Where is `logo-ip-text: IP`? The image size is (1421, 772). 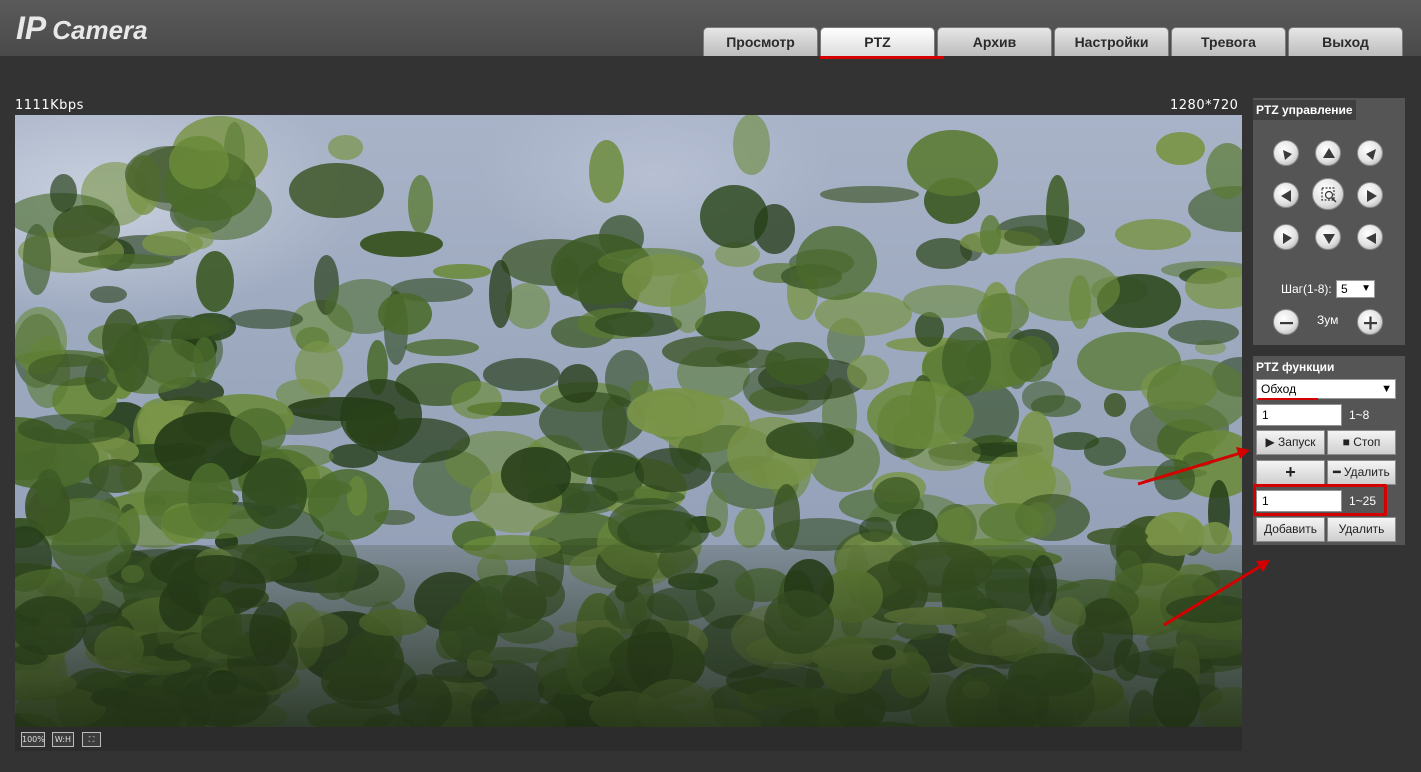
logo-ip-text: IP is located at coordinates (31, 28).